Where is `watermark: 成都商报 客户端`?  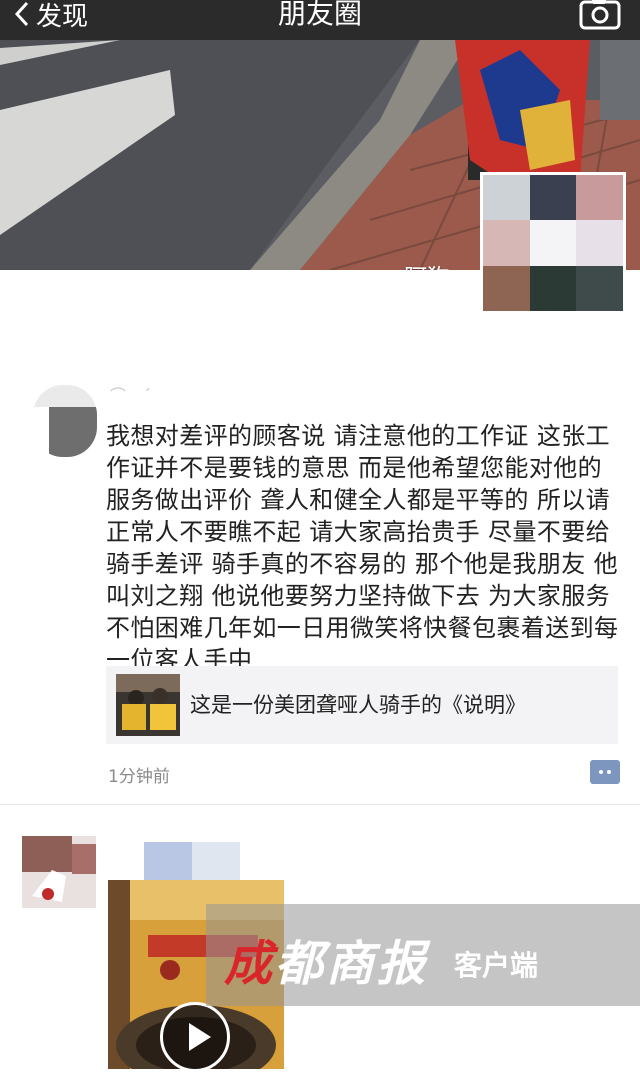 watermark: 成都商报 客户端 is located at coordinates (423, 955).